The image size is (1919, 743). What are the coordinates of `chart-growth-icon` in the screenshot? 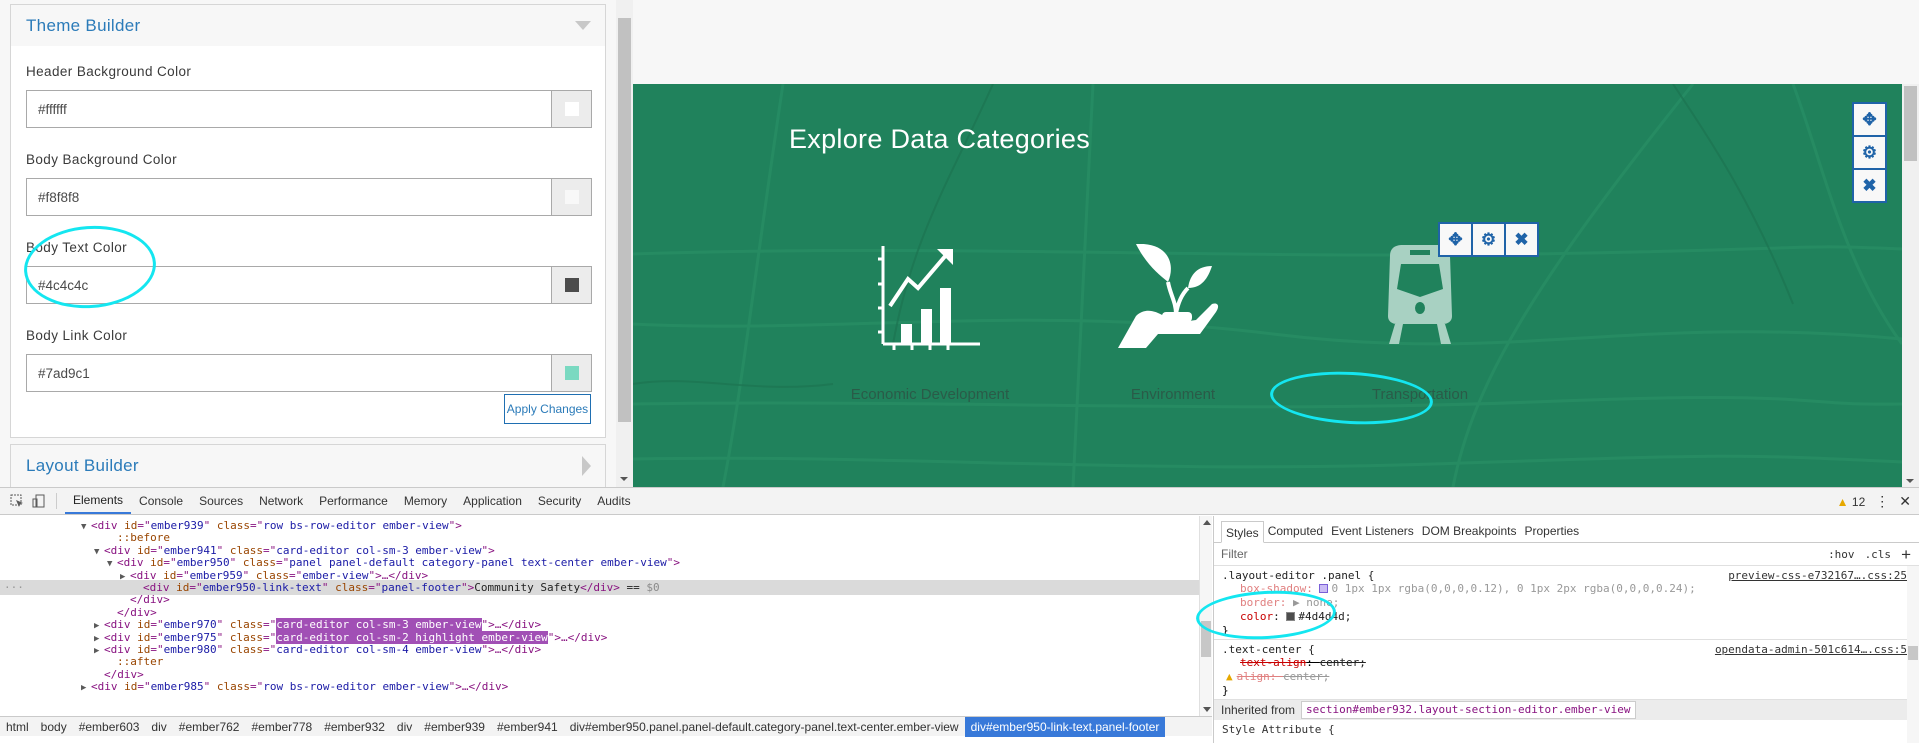 It's located at (929, 298).